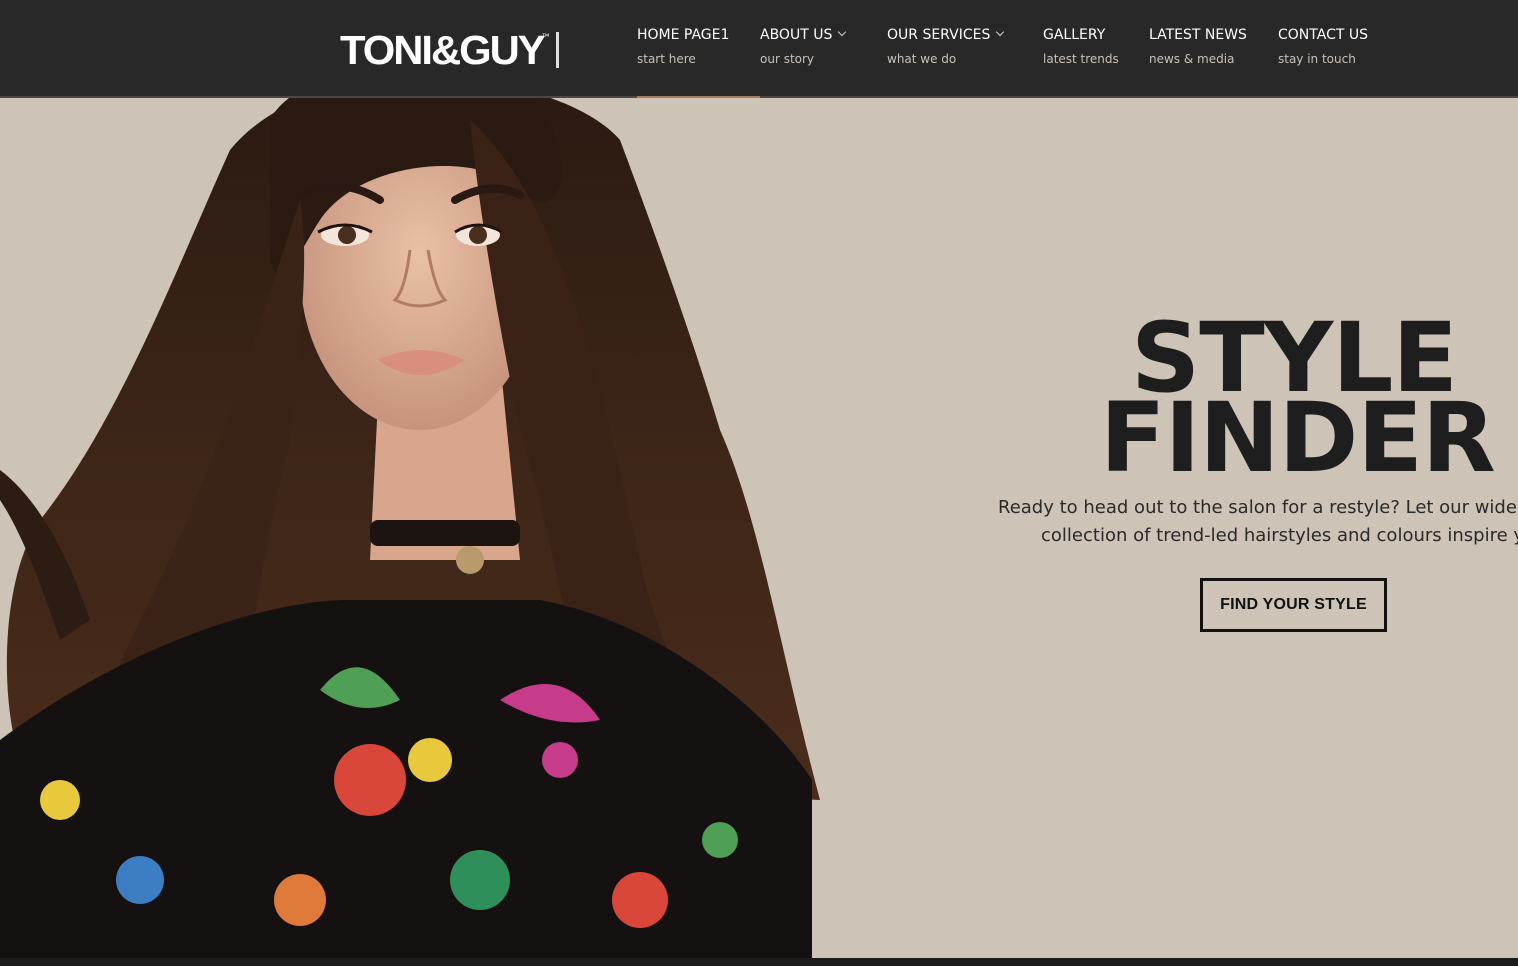 The width and height of the screenshot is (1518, 966). Describe the element at coordinates (1074, 35) in the screenshot. I see `nav-item-title: GALLERY` at that location.